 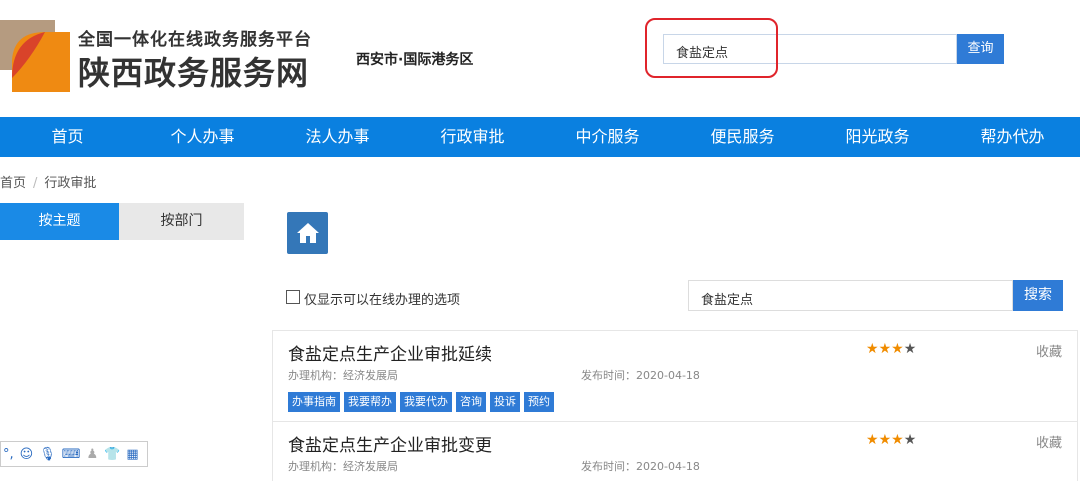 What do you see at coordinates (980, 49) in the screenshot?
I see `top-search-button: 查询` at bounding box center [980, 49].